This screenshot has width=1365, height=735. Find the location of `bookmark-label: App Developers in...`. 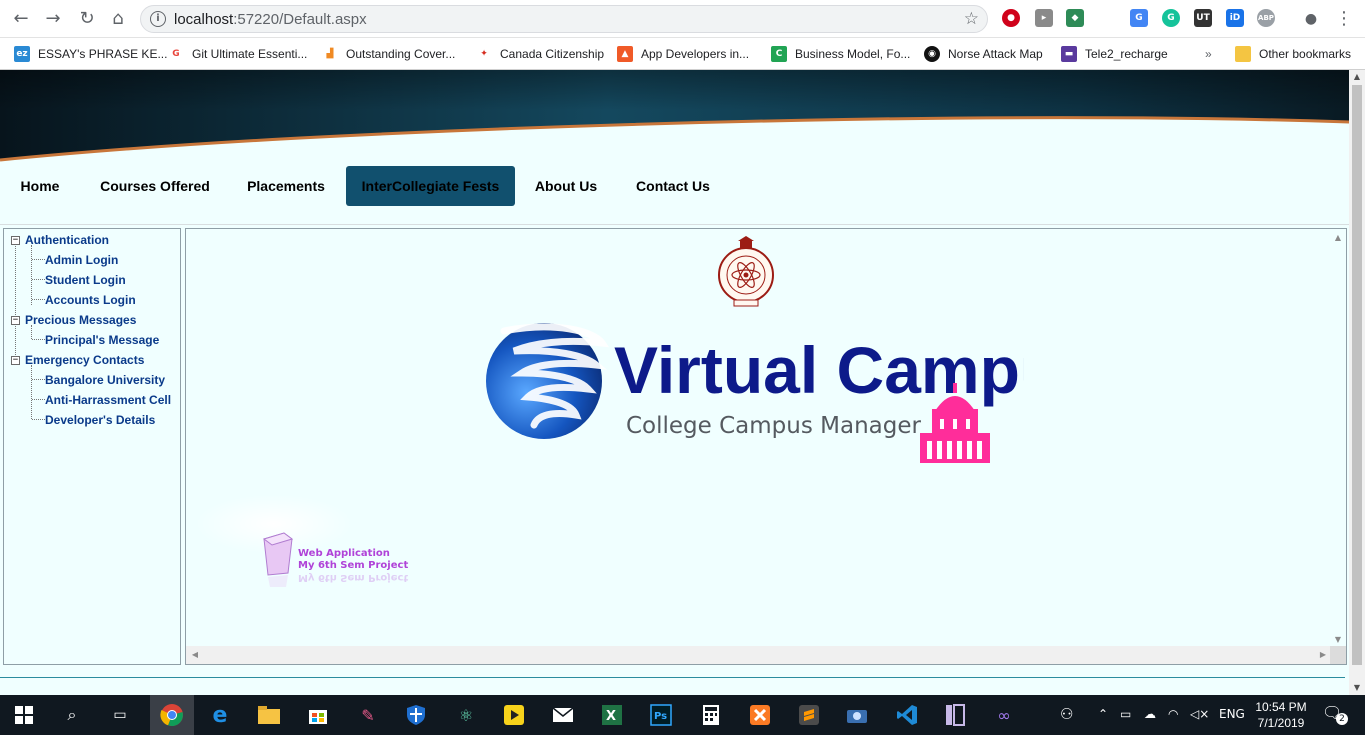

bookmark-label: App Developers in... is located at coordinates (695, 54).